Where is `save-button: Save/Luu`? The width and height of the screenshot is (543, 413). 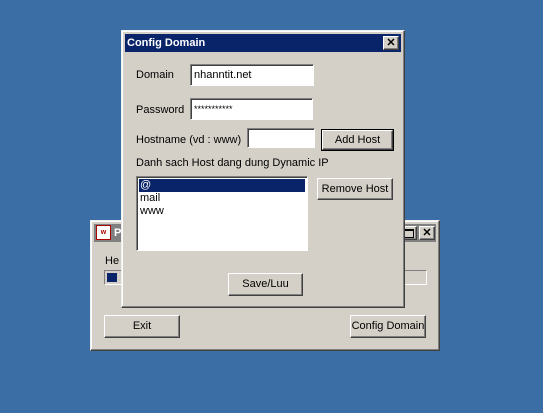
save-button: Save/Luu is located at coordinates (265, 284).